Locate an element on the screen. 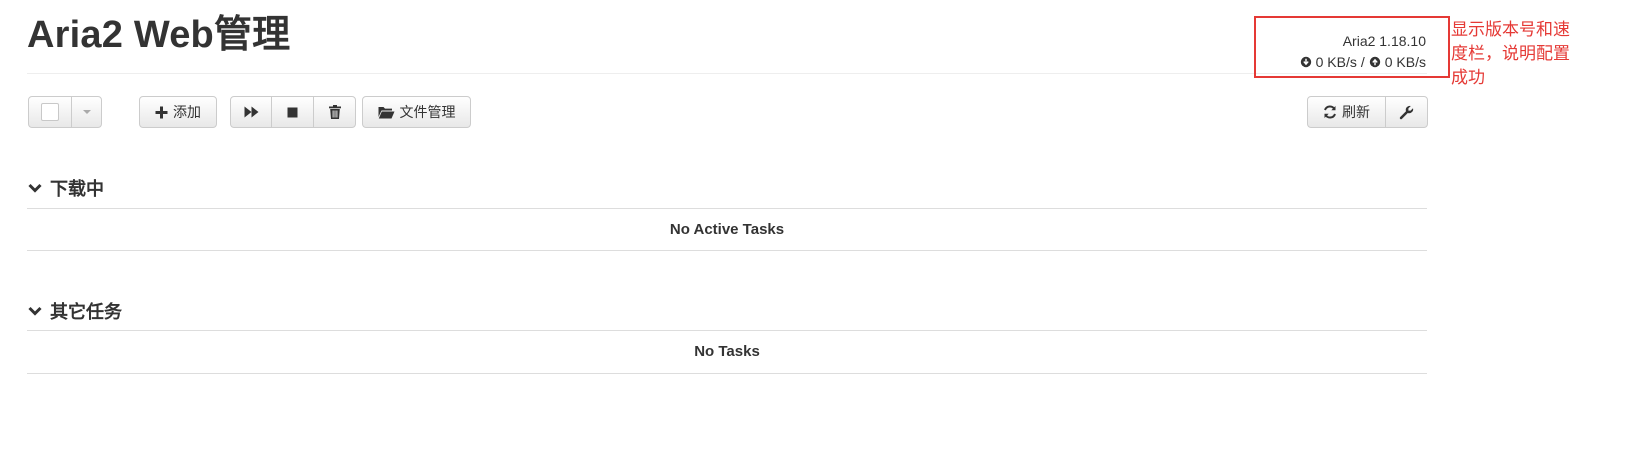 Image resolution: width=1638 pixels, height=454 pixels. file-manager-button: 文件管理 is located at coordinates (416, 112).